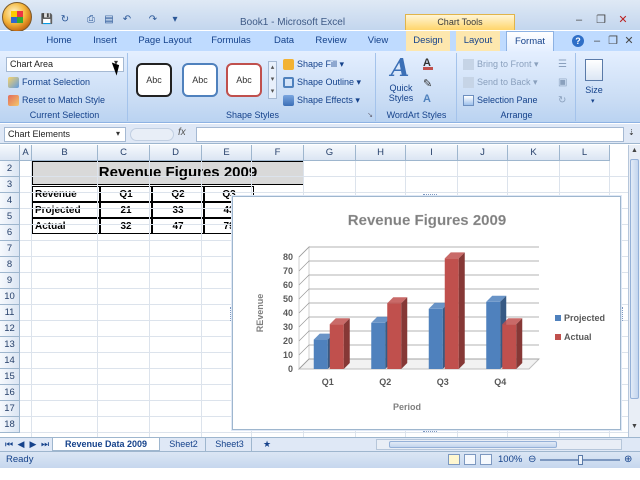  Describe the element at coordinates (47, 20) in the screenshot. I see `save-icon: 💾` at that location.